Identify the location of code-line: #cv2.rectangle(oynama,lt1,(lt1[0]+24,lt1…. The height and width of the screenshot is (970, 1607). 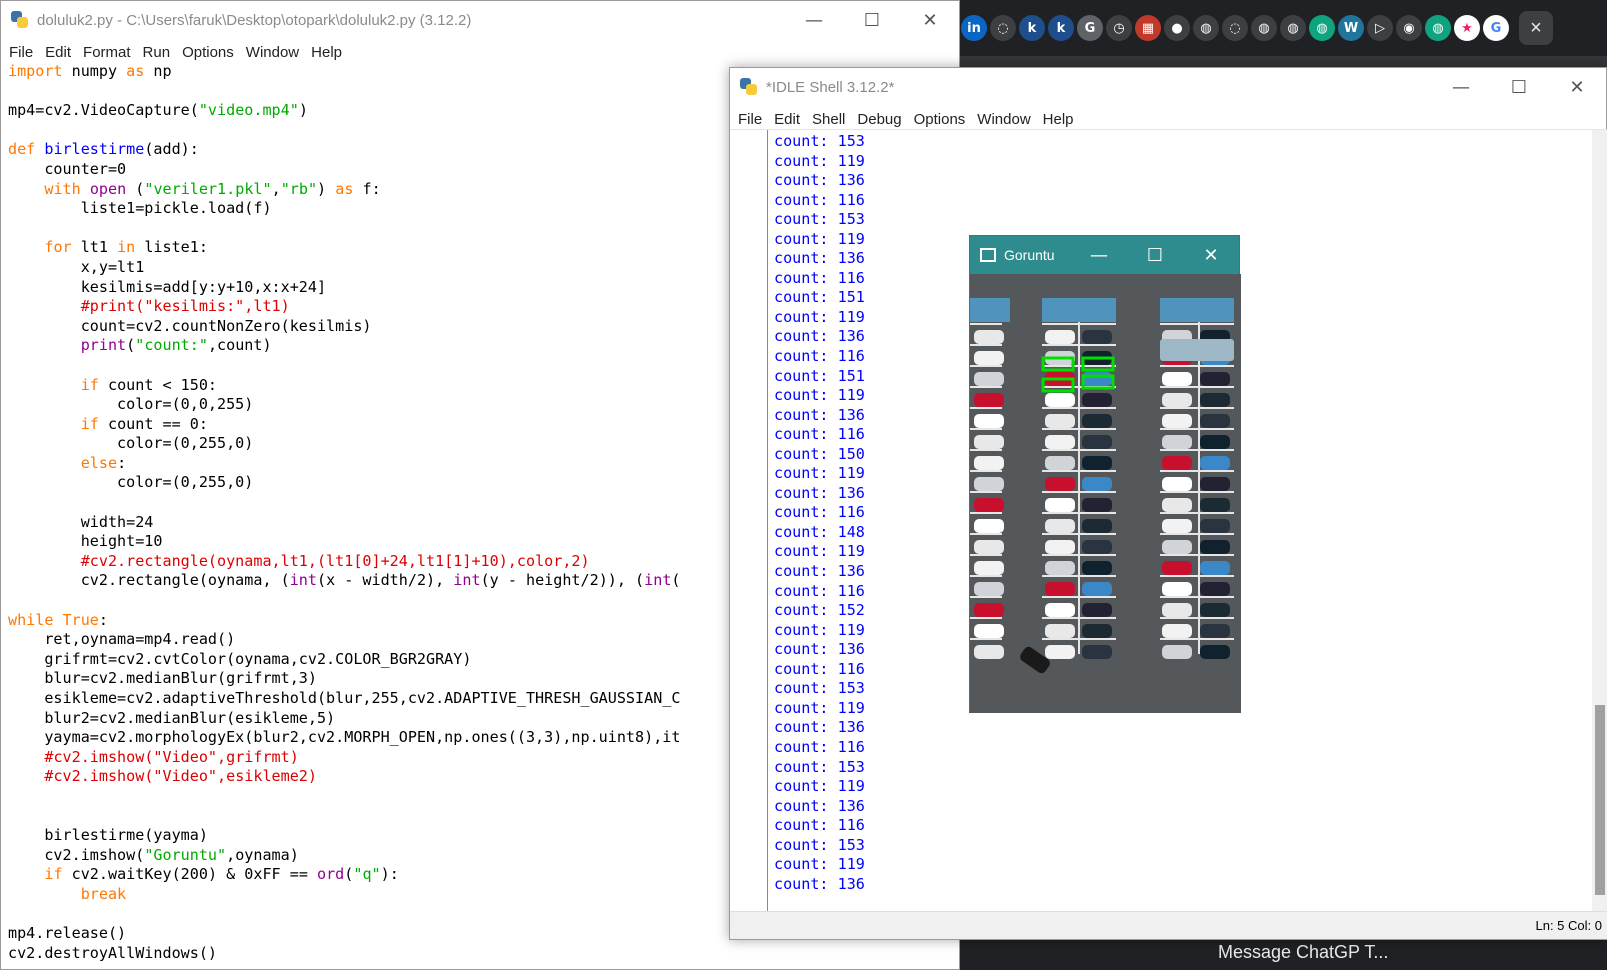
(335, 560).